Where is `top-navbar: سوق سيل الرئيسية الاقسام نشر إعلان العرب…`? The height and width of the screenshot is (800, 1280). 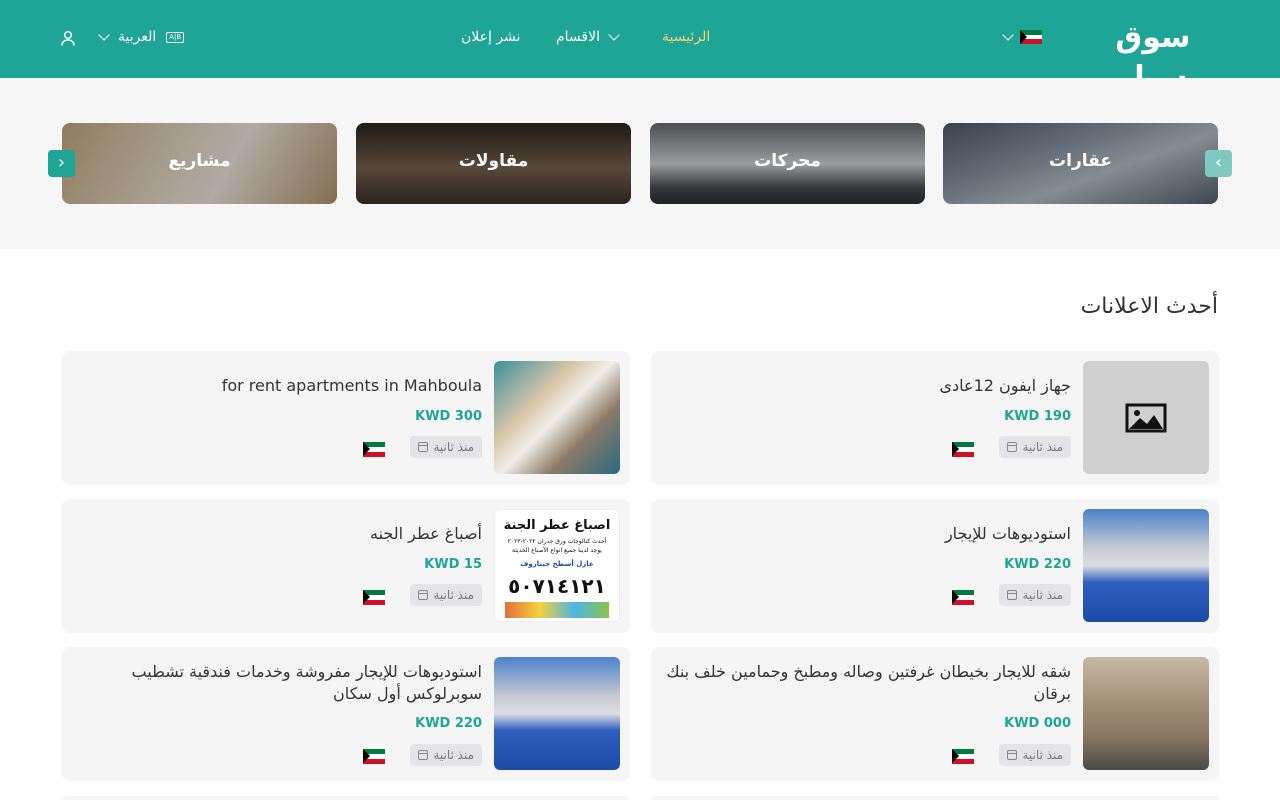
top-navbar: سوق سيل الرئيسية الاقسام نشر إعلان العرب… is located at coordinates (640, 47).